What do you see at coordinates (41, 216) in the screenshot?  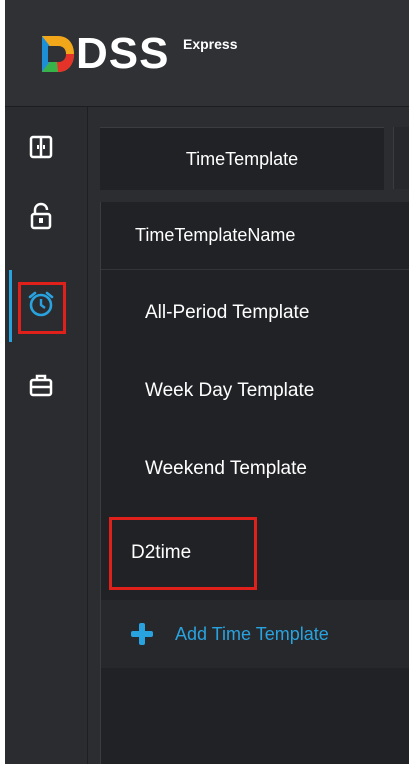 I see `lock-icon` at bounding box center [41, 216].